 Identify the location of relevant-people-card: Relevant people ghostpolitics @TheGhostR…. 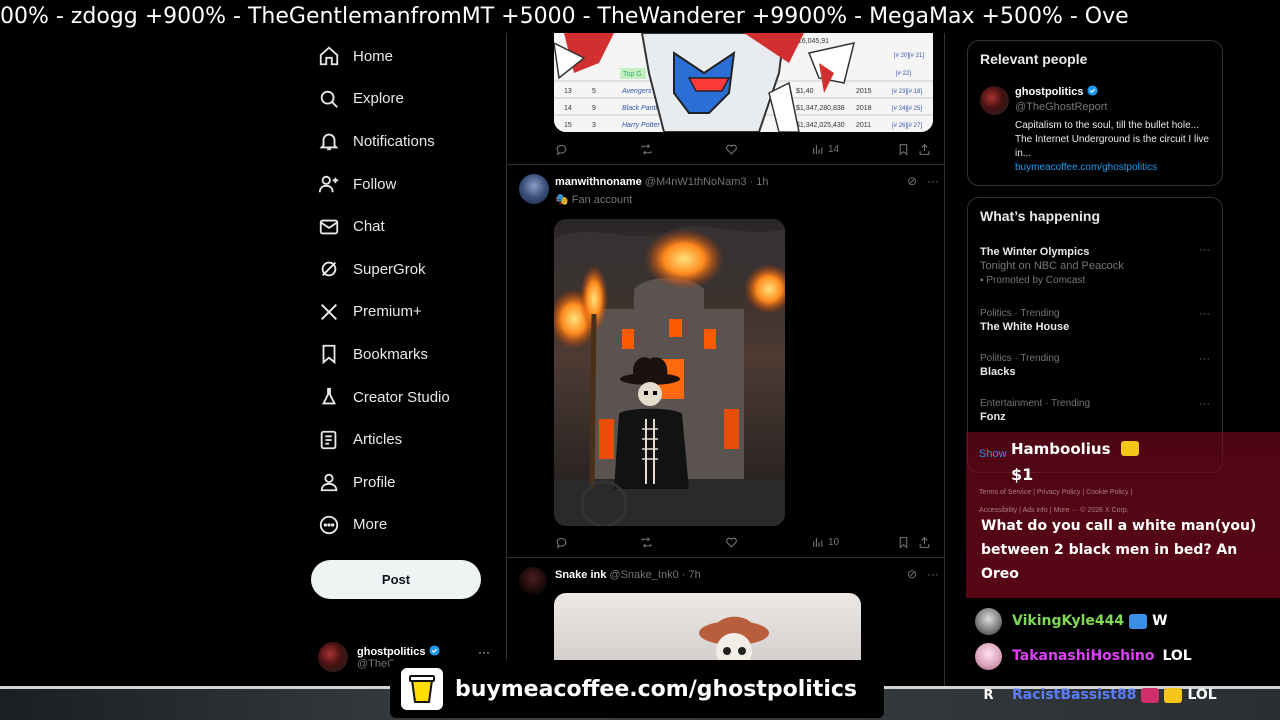
(1095, 113).